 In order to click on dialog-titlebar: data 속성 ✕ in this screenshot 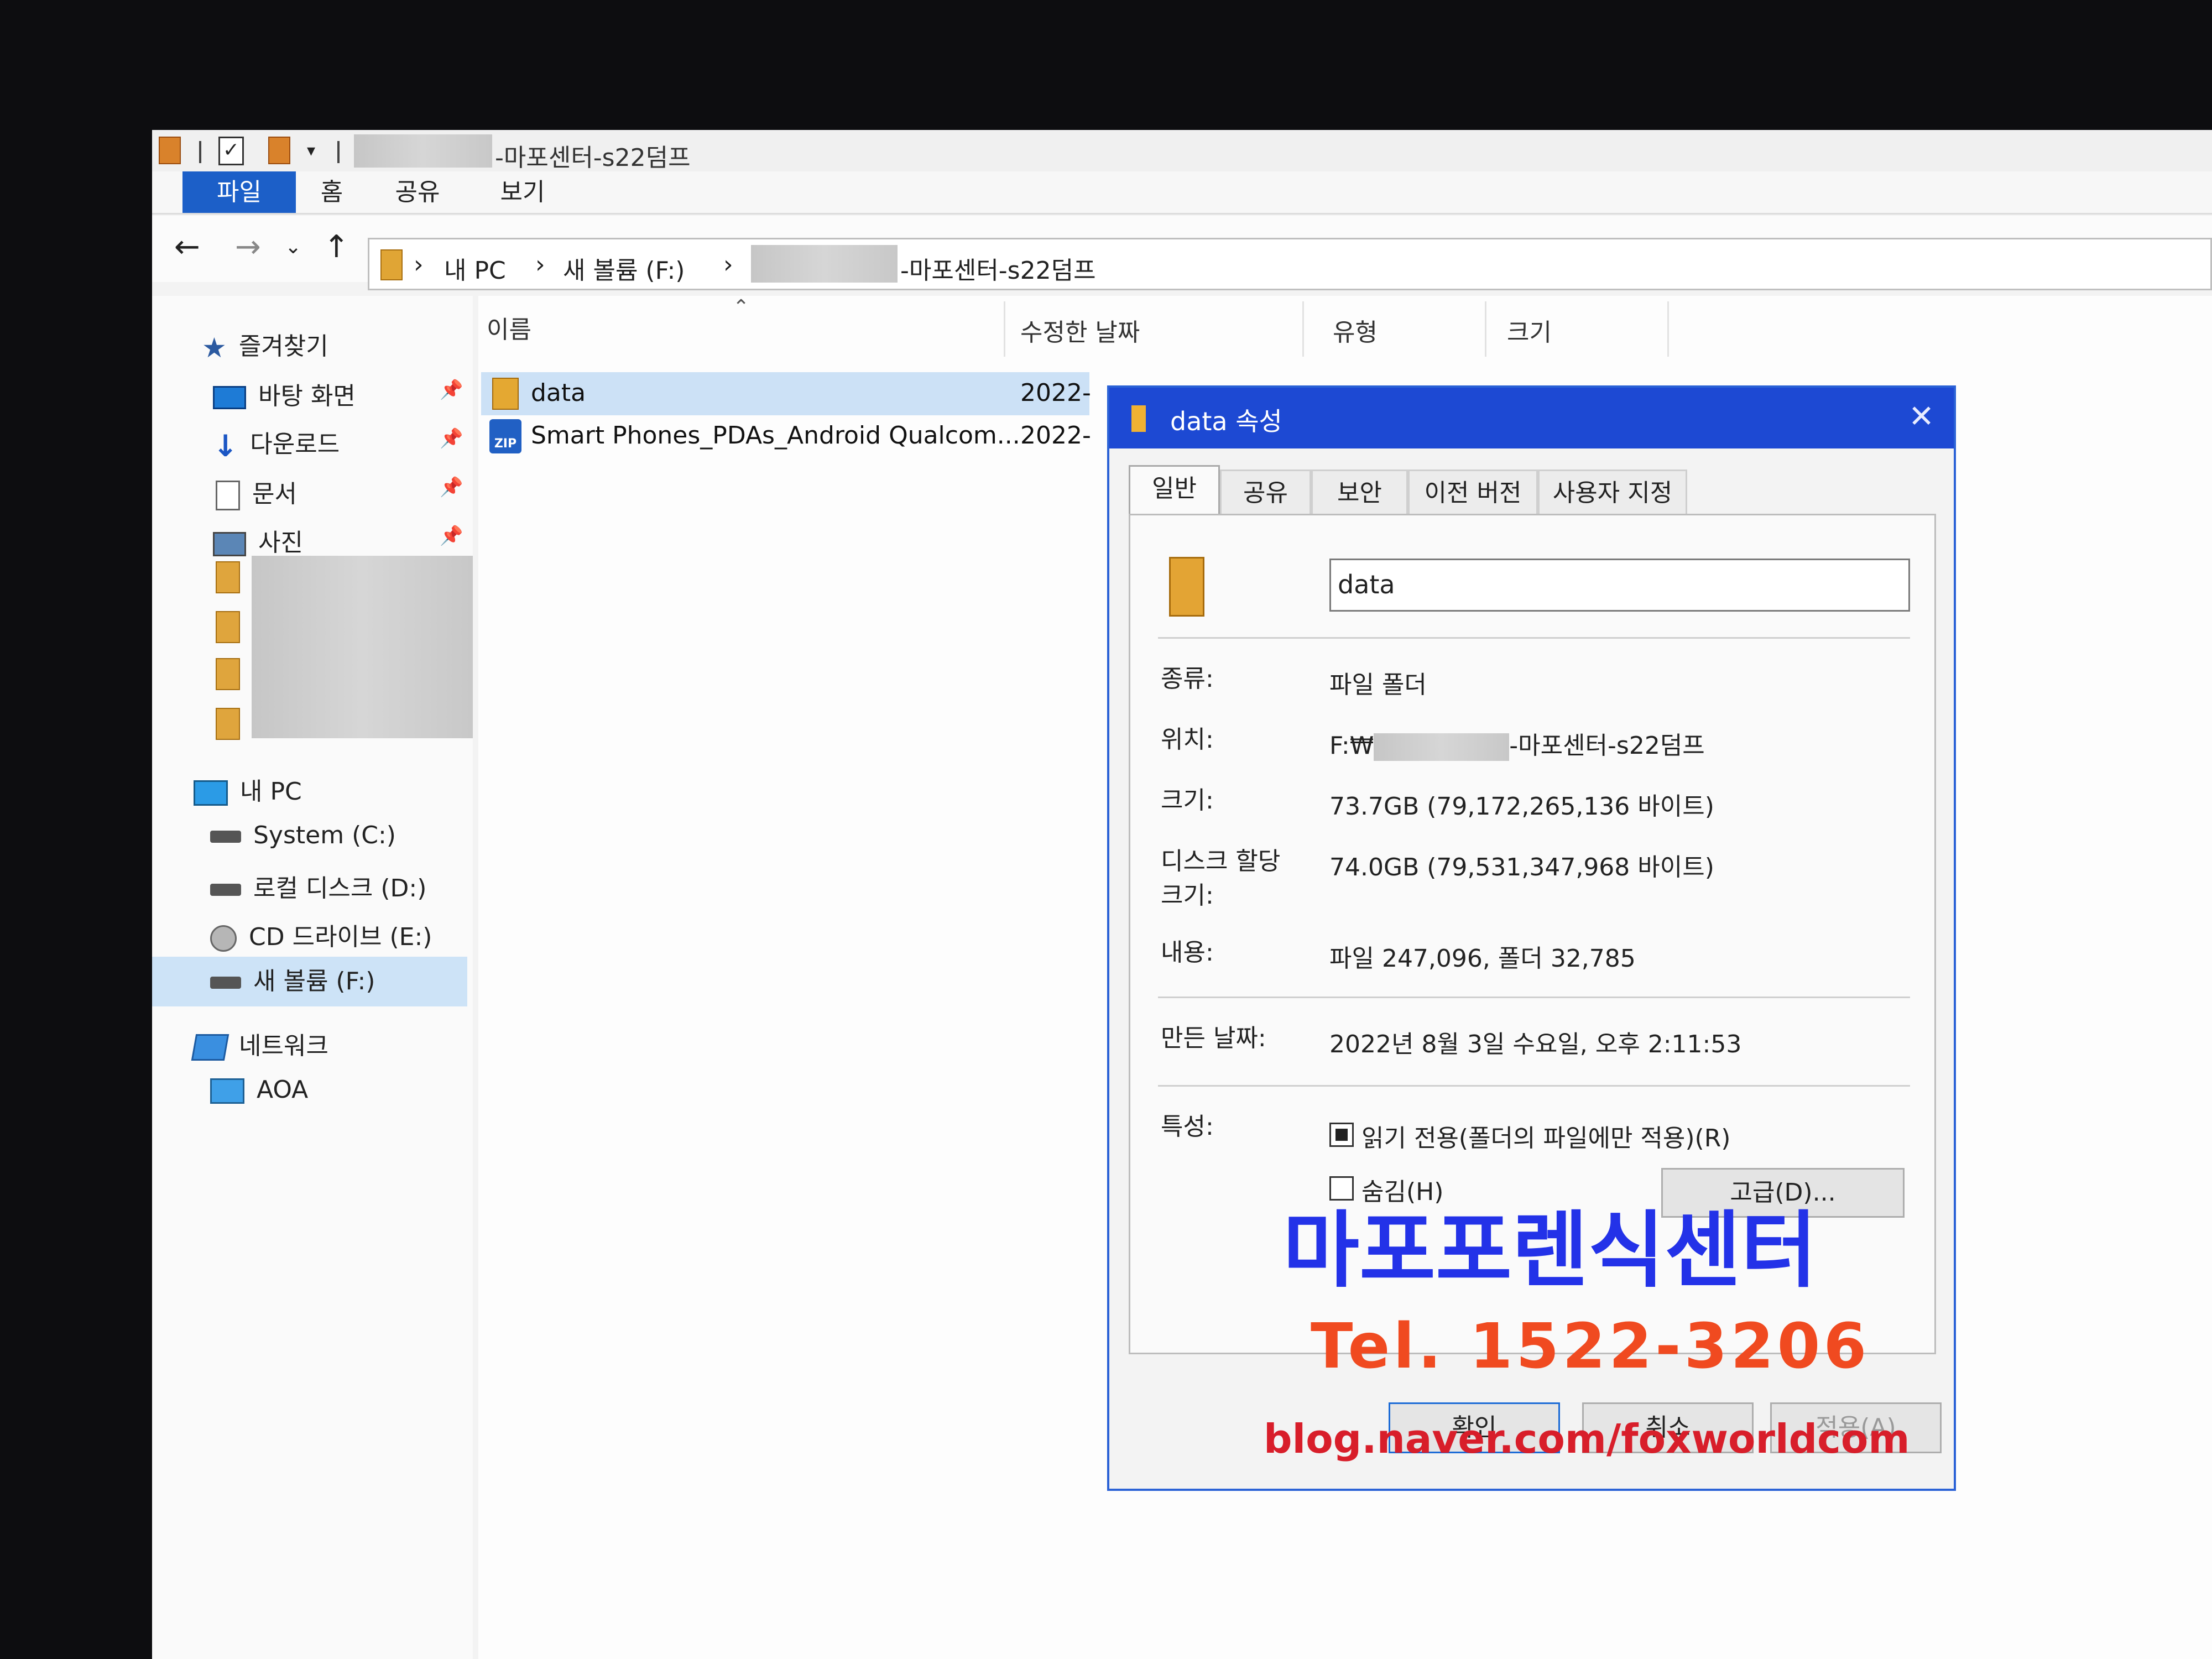, I will do `click(1532, 418)`.